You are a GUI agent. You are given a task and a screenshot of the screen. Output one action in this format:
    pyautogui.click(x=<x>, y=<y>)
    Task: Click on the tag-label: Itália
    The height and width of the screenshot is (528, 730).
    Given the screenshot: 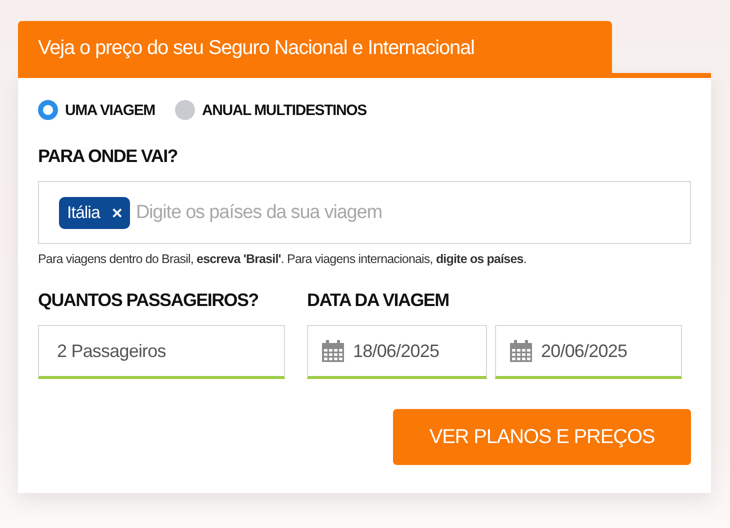 What is the action you would take?
    pyautogui.click(x=83, y=212)
    